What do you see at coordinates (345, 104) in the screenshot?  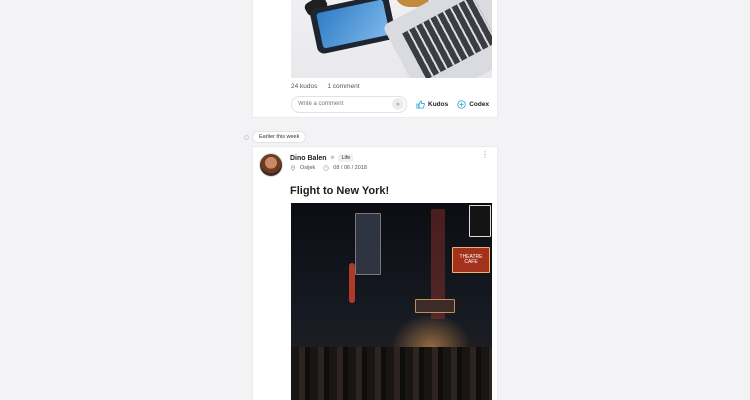 I see `comment-input` at bounding box center [345, 104].